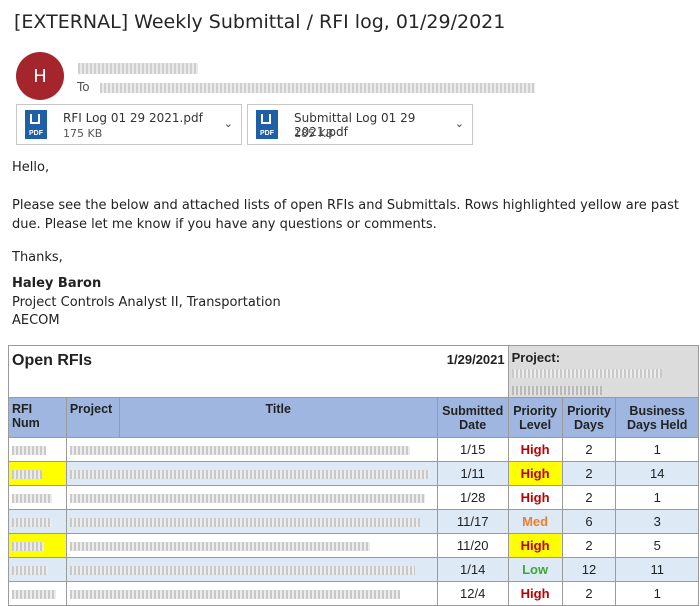 The width and height of the screenshot is (700, 606). Describe the element at coordinates (223, 371) in the screenshot. I see `table-title: Open RFIs` at that location.